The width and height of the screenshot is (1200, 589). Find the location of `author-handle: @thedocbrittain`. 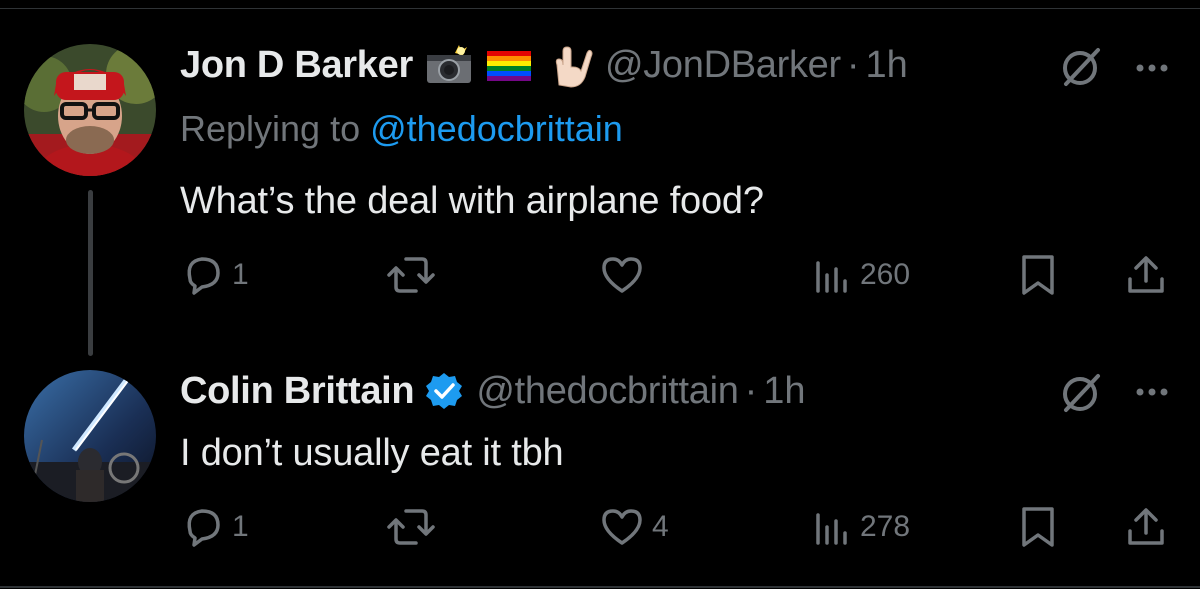

author-handle: @thedocbrittain is located at coordinates (607, 391).